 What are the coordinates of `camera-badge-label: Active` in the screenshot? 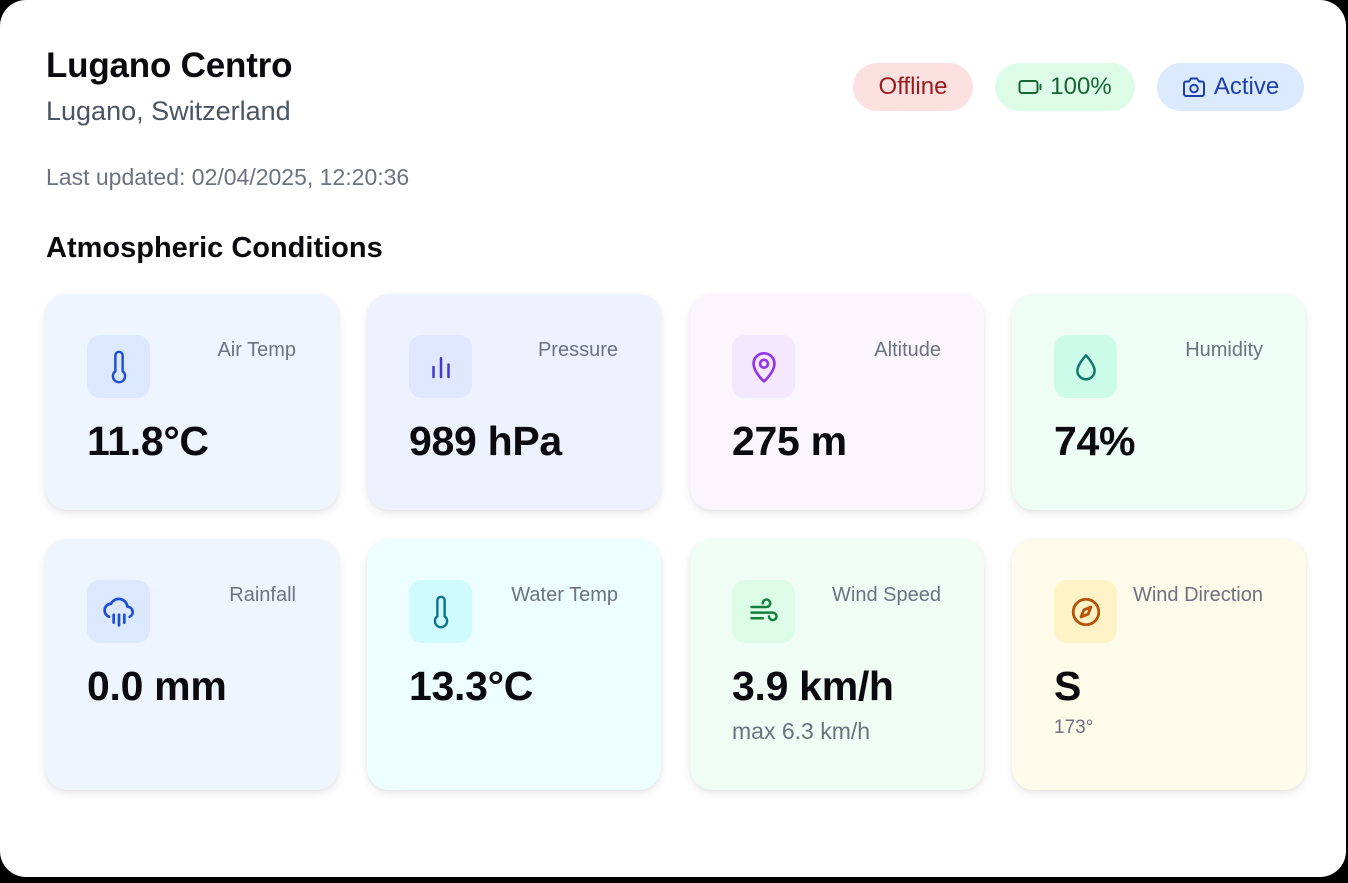 It's located at (1246, 86).